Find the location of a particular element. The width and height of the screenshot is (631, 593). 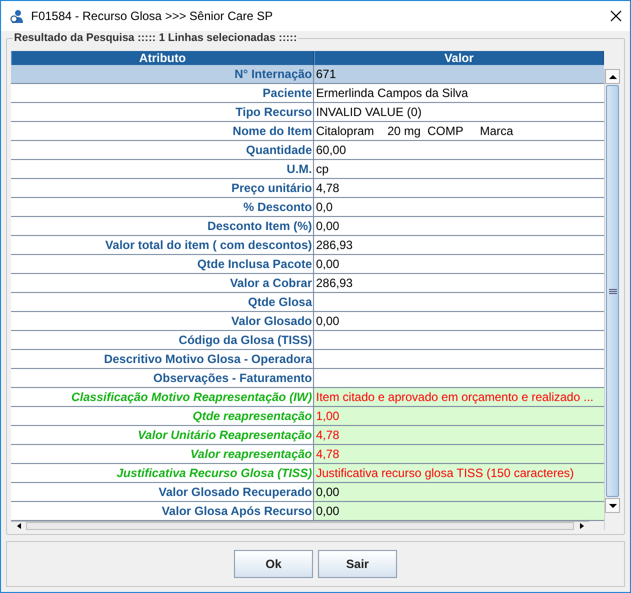

grip-icon is located at coordinates (612, 291).